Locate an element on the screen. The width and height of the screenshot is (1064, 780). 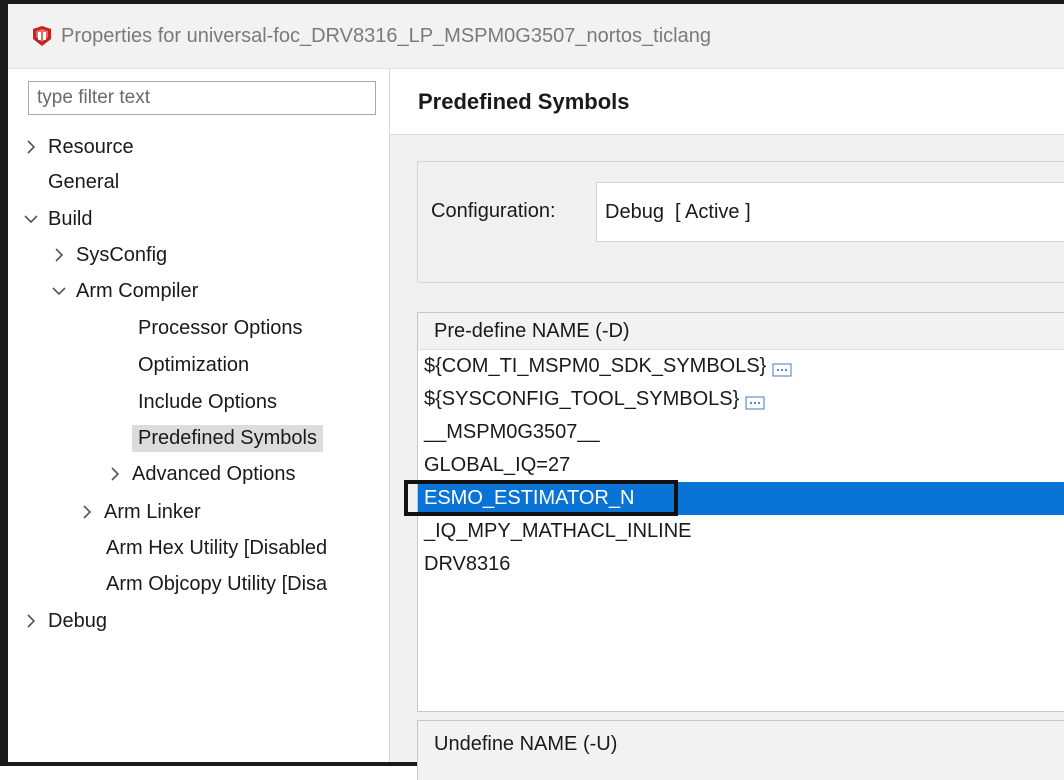
tree-item-general: General is located at coordinates (83, 182).